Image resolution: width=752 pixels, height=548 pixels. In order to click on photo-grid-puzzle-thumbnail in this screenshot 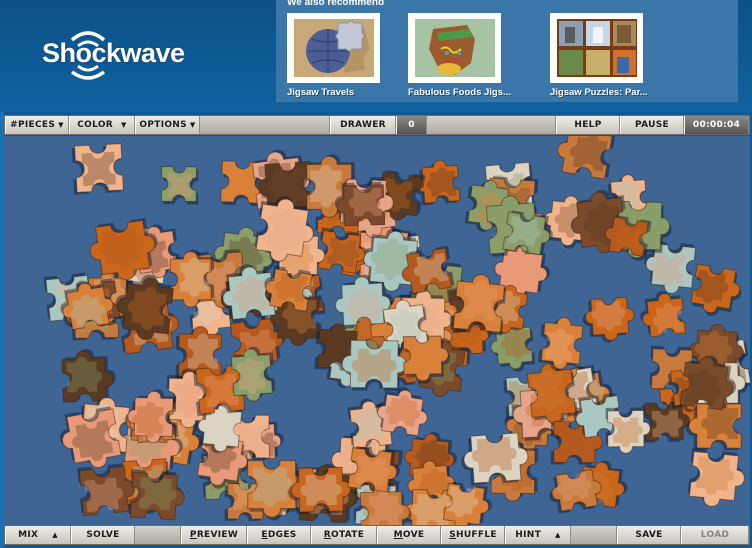, I will do `click(596, 48)`.